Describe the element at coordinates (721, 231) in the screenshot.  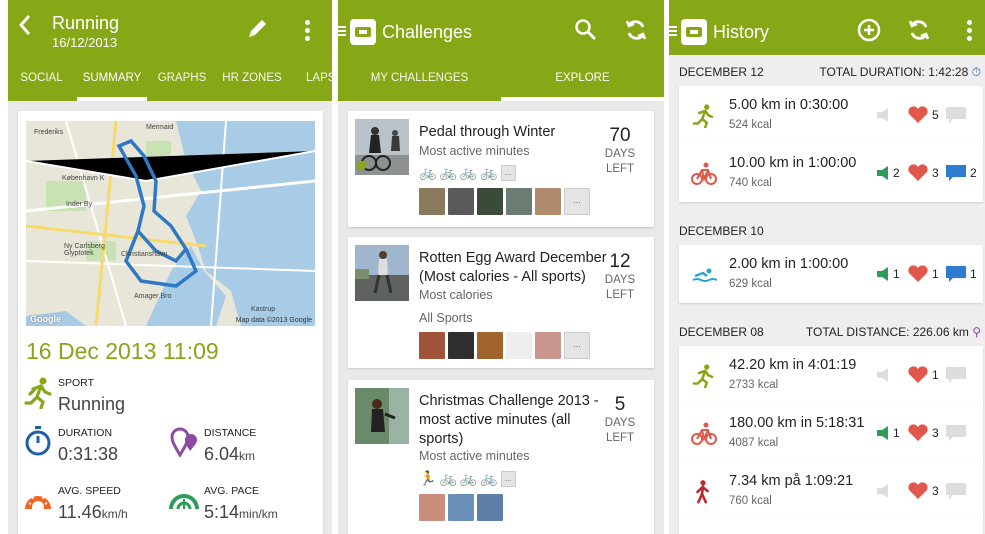
I see `section-date: DECEMBER 10` at that location.